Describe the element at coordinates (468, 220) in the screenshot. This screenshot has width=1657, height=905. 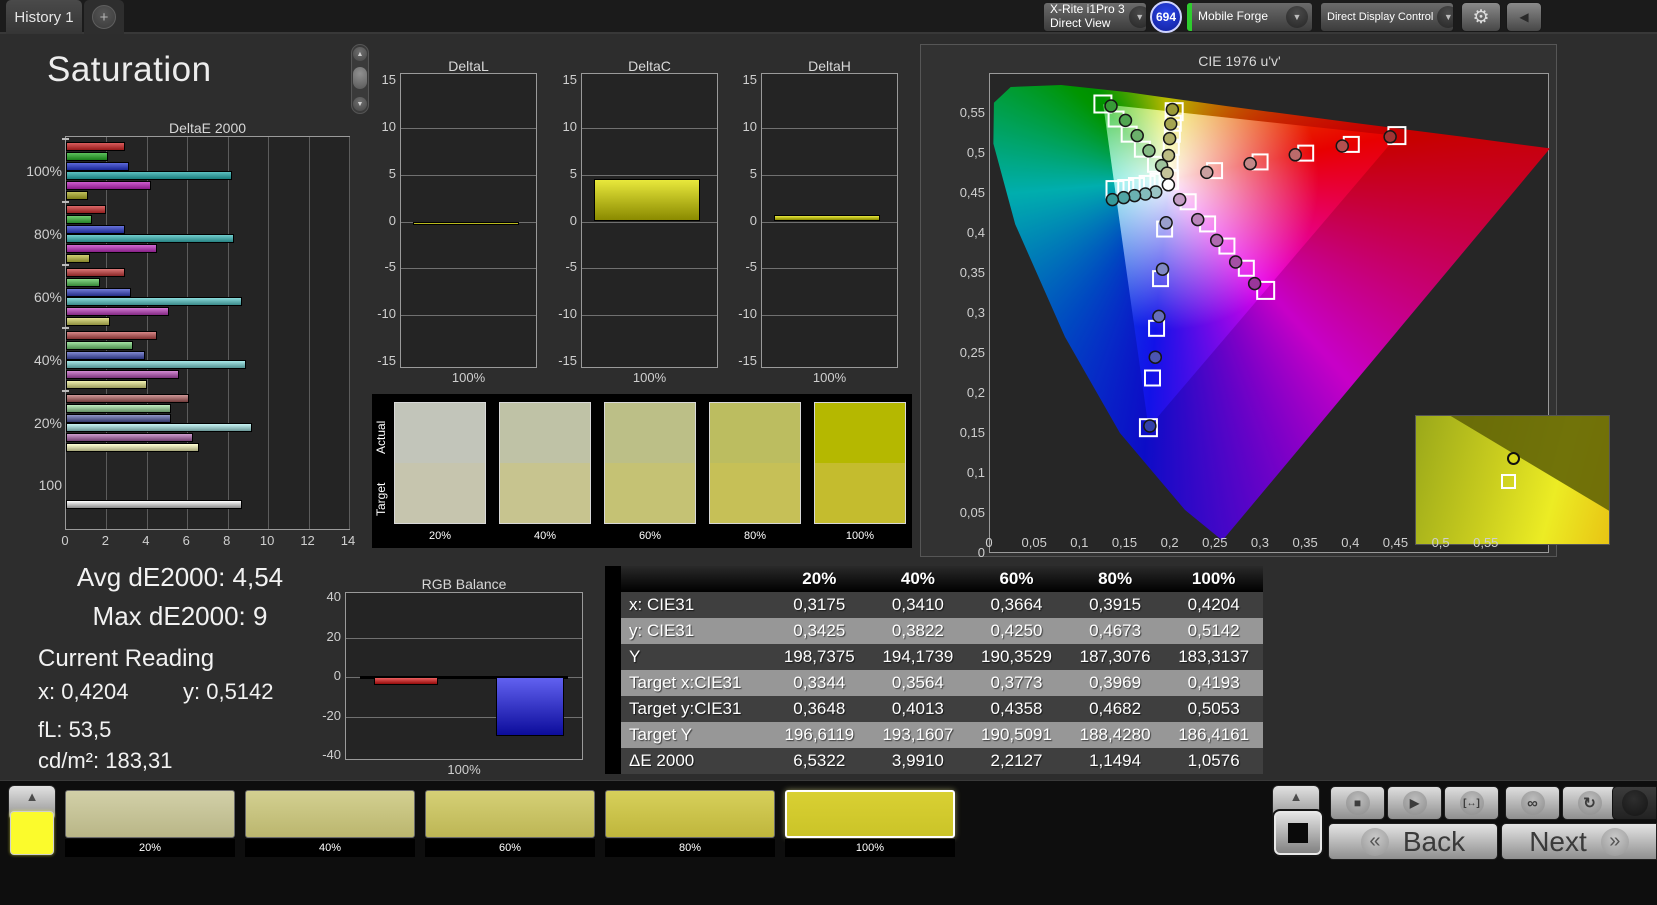
I see `deltaL-chart` at that location.